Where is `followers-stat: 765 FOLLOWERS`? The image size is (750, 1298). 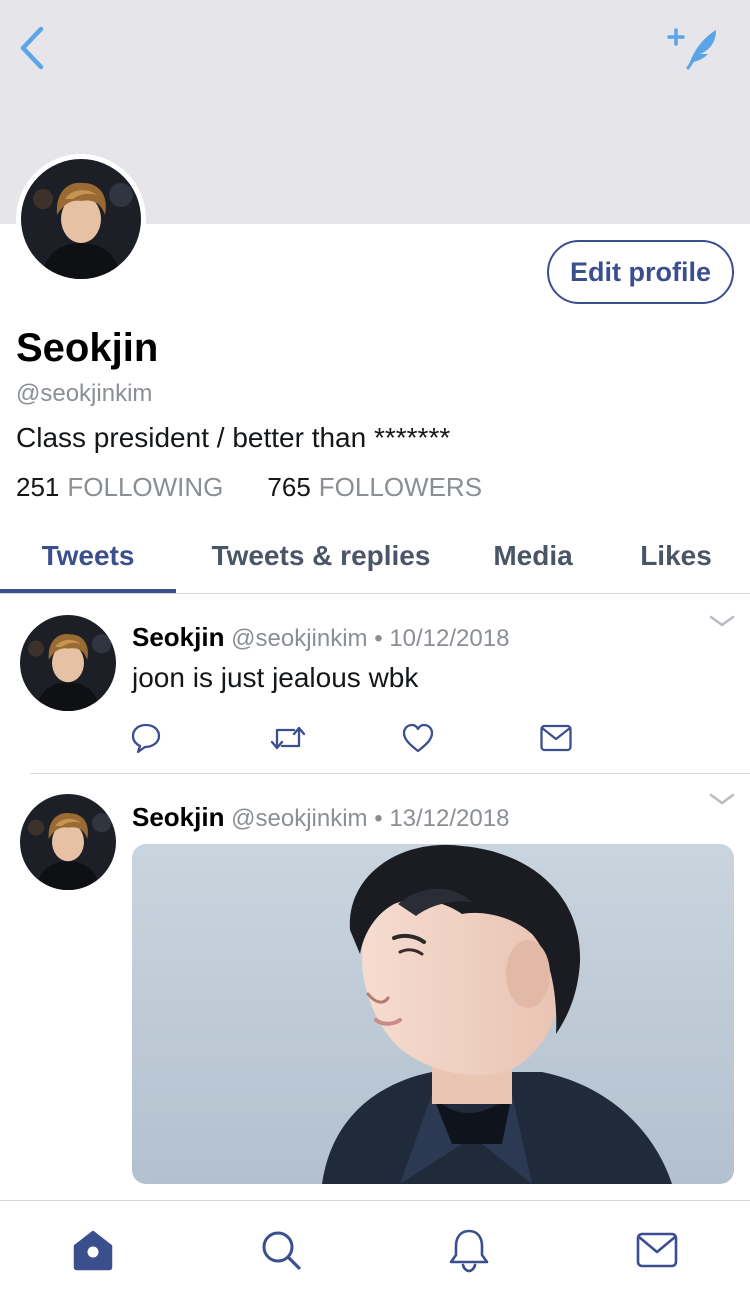
followers-stat: 765 FOLLOWERS is located at coordinates (374, 487).